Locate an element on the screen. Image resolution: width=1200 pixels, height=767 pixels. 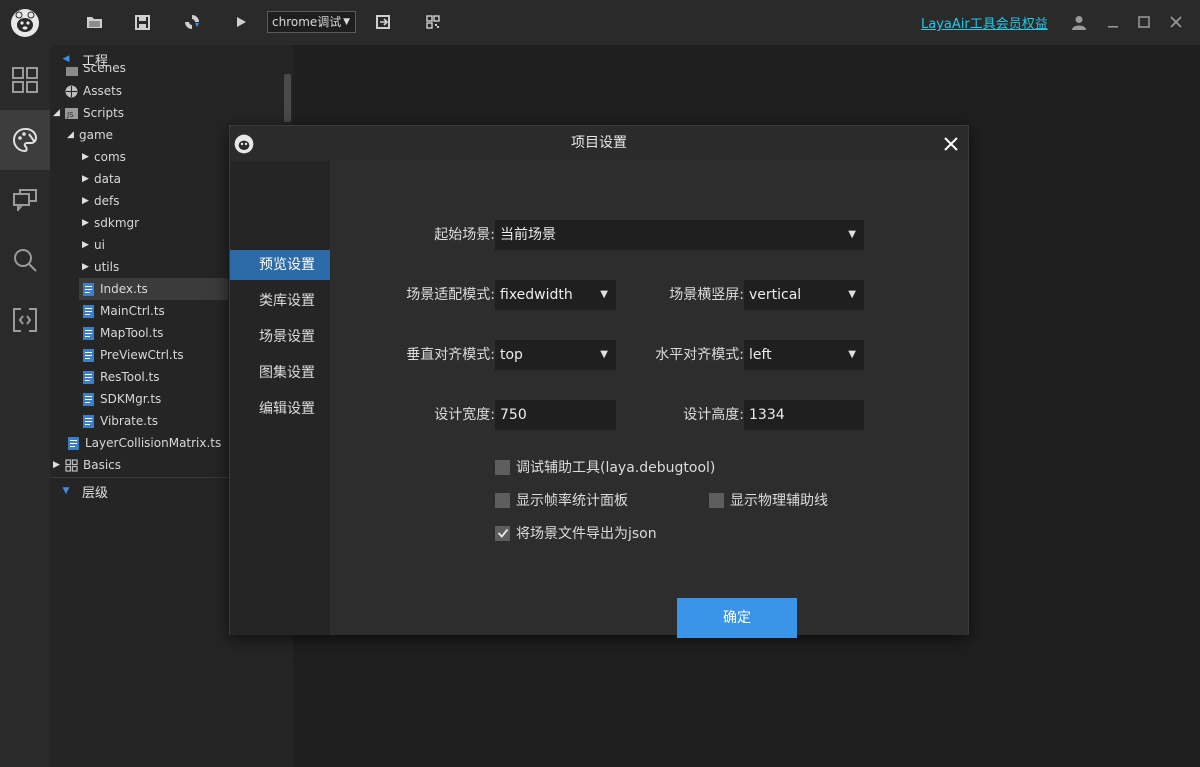
nav-atlas-settings: 图集设置 is located at coordinates (280, 373).